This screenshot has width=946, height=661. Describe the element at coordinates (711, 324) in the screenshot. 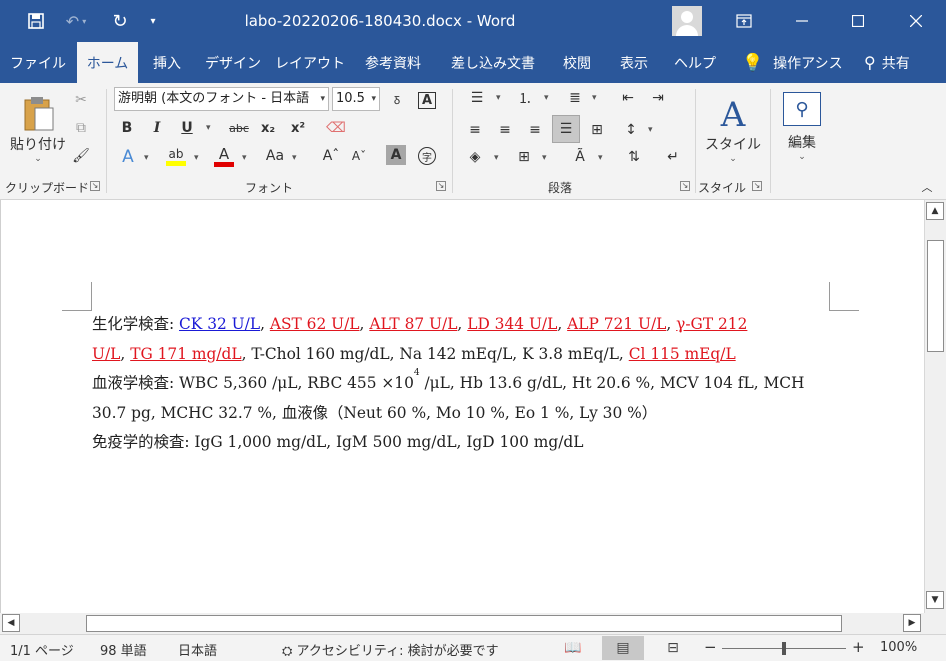

I see `lab-value-red: γ-GT 212` at that location.